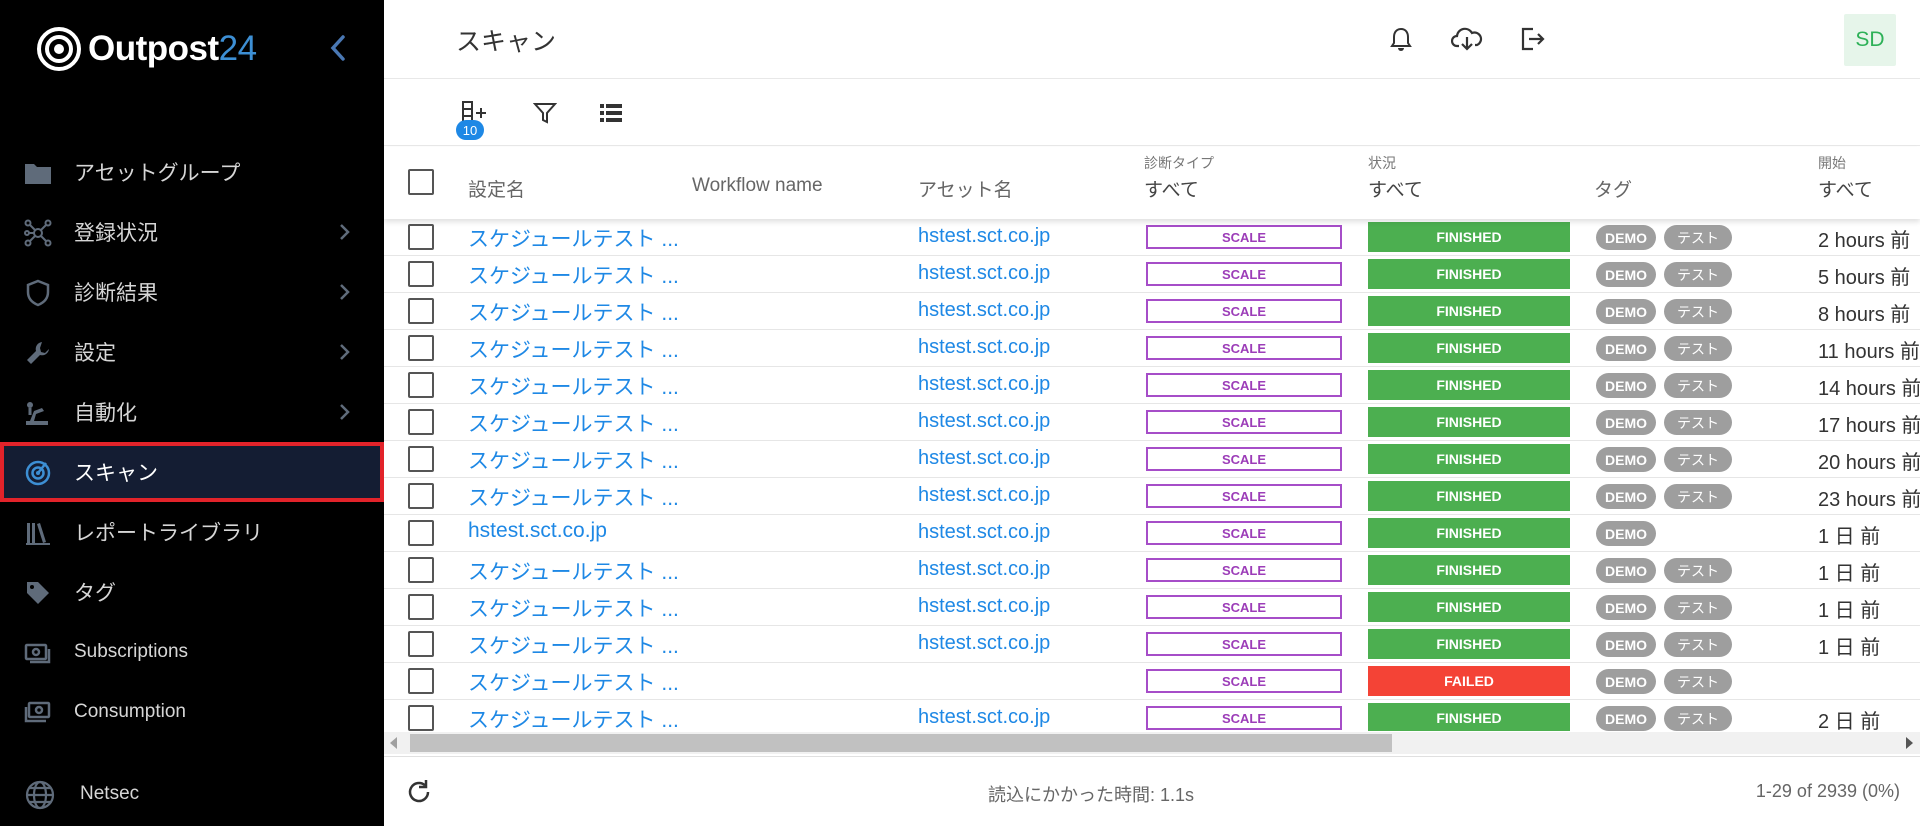  I want to click on columns-button, so click(611, 113).